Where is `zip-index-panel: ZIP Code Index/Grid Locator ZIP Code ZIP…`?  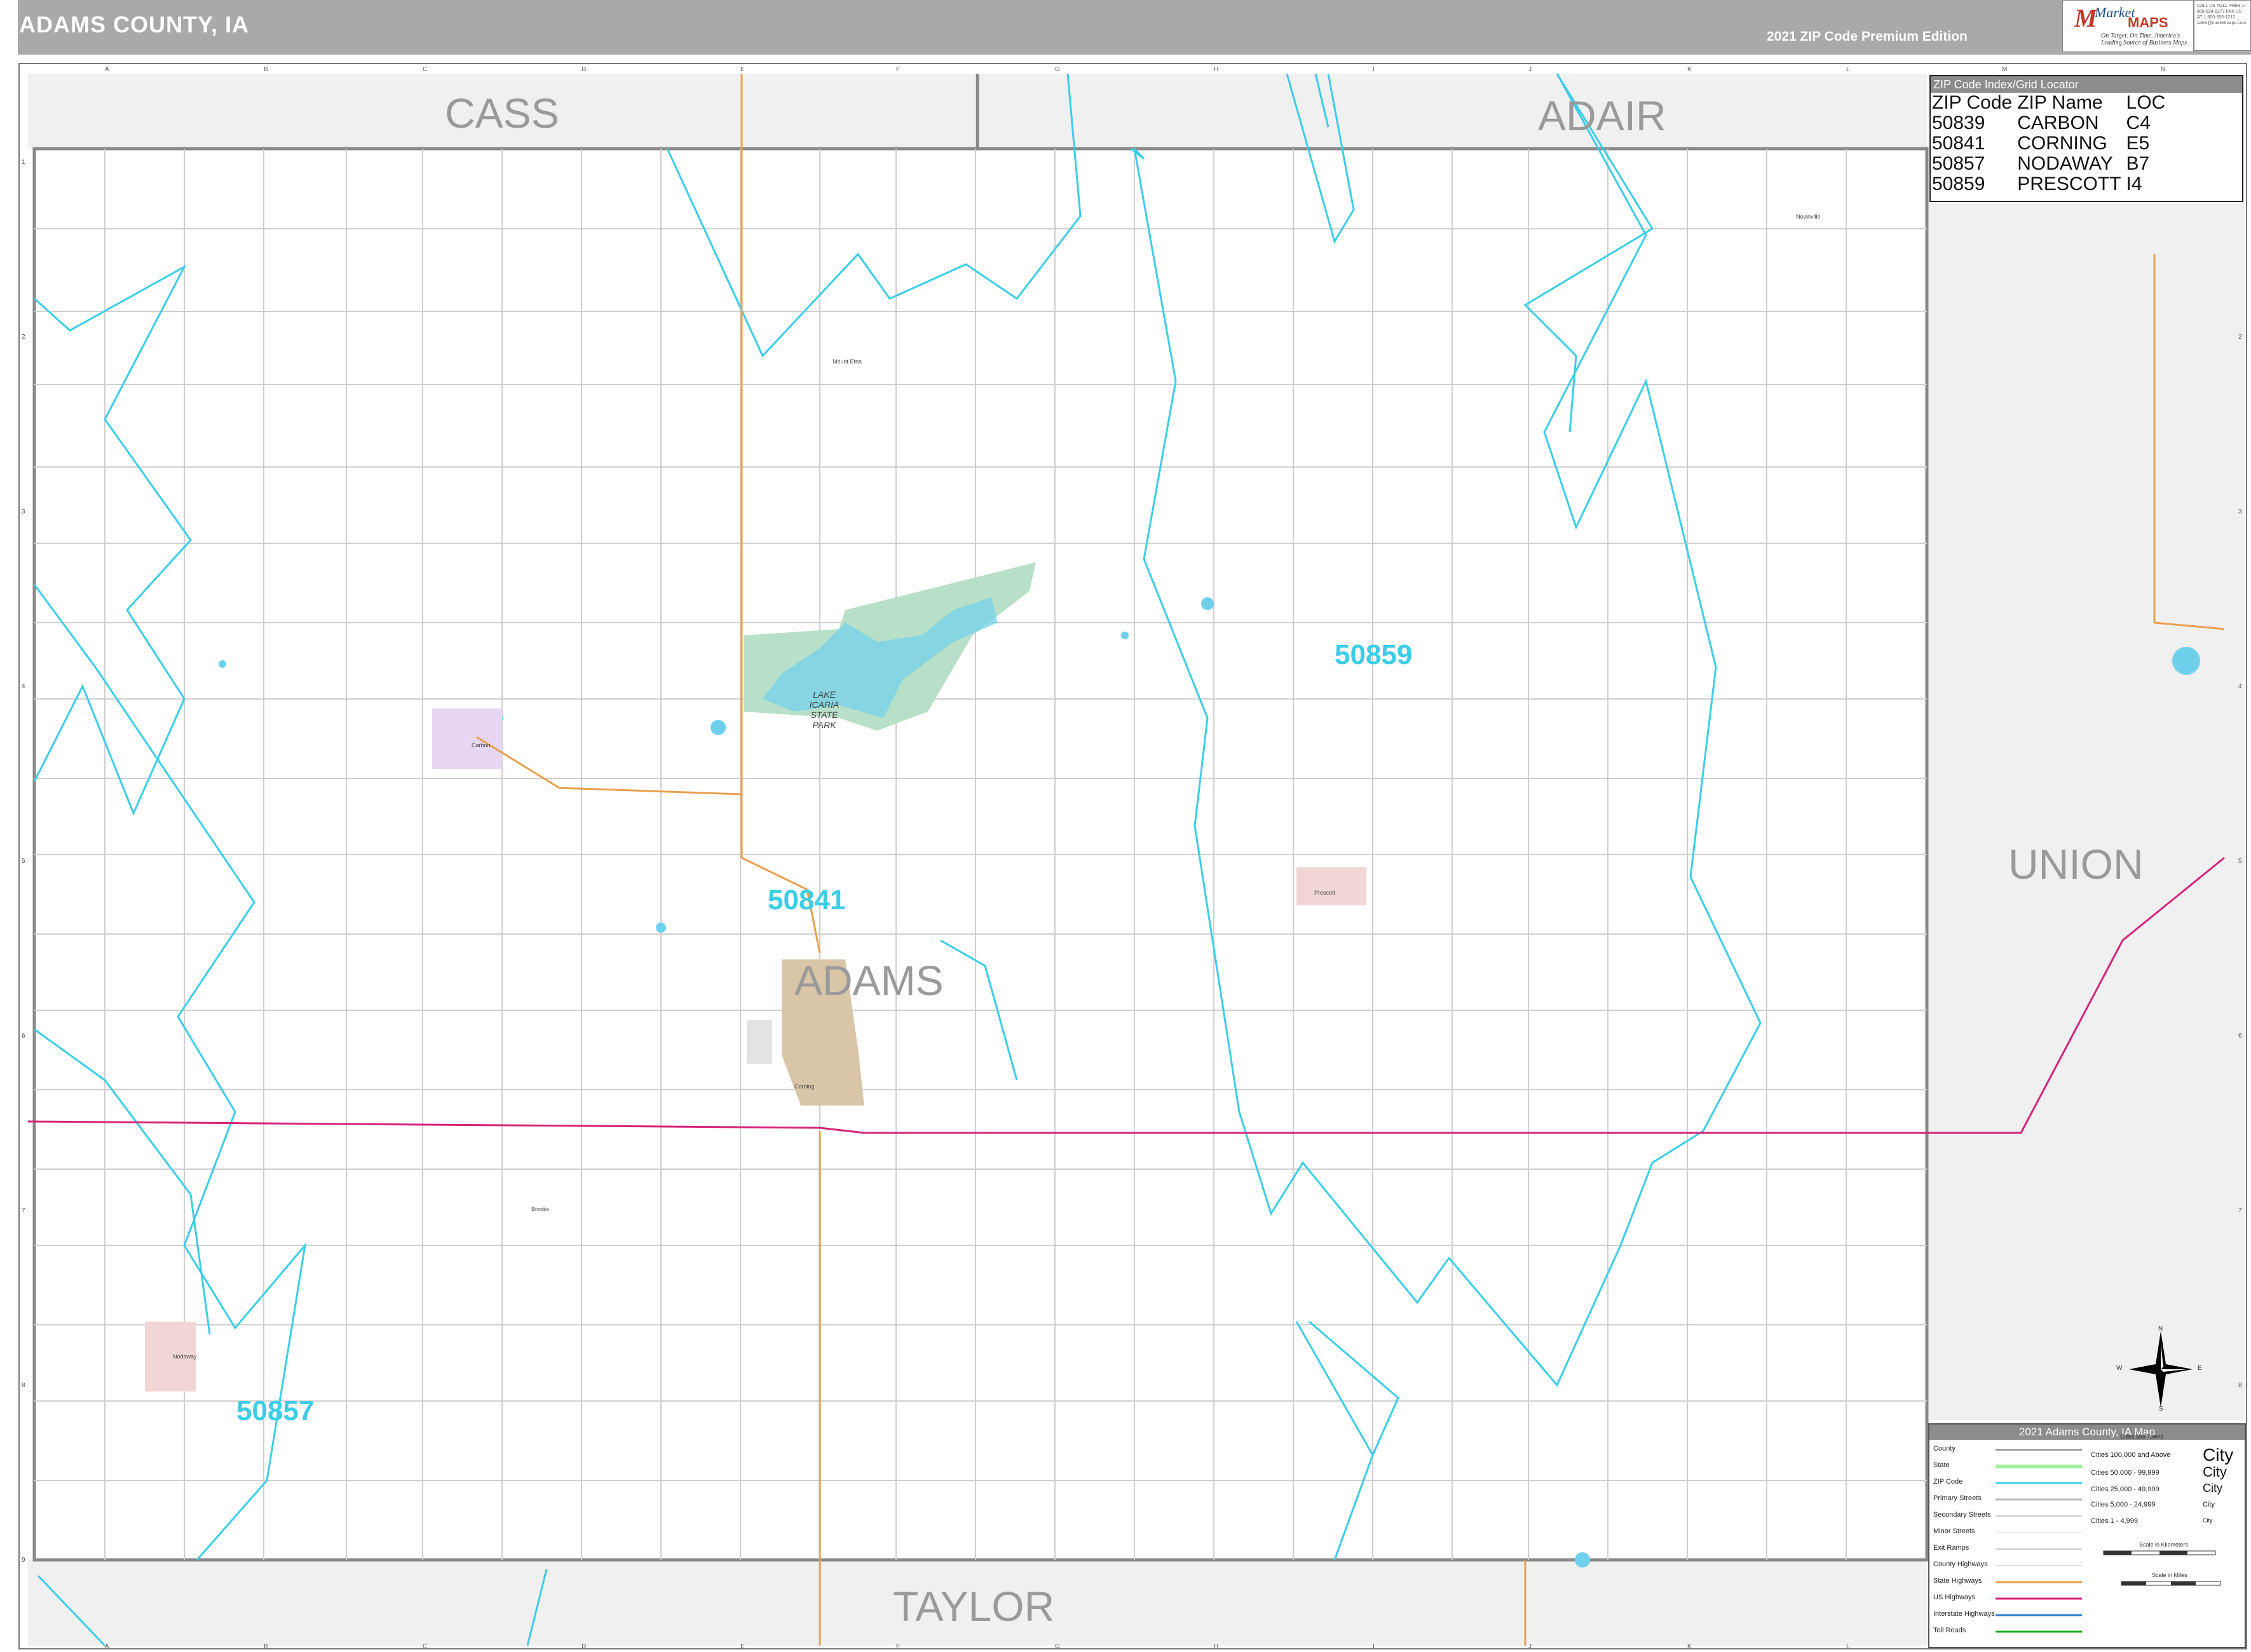
zip-index-panel: ZIP Code Index/Grid Locator ZIP Code ZIP… is located at coordinates (2086, 138).